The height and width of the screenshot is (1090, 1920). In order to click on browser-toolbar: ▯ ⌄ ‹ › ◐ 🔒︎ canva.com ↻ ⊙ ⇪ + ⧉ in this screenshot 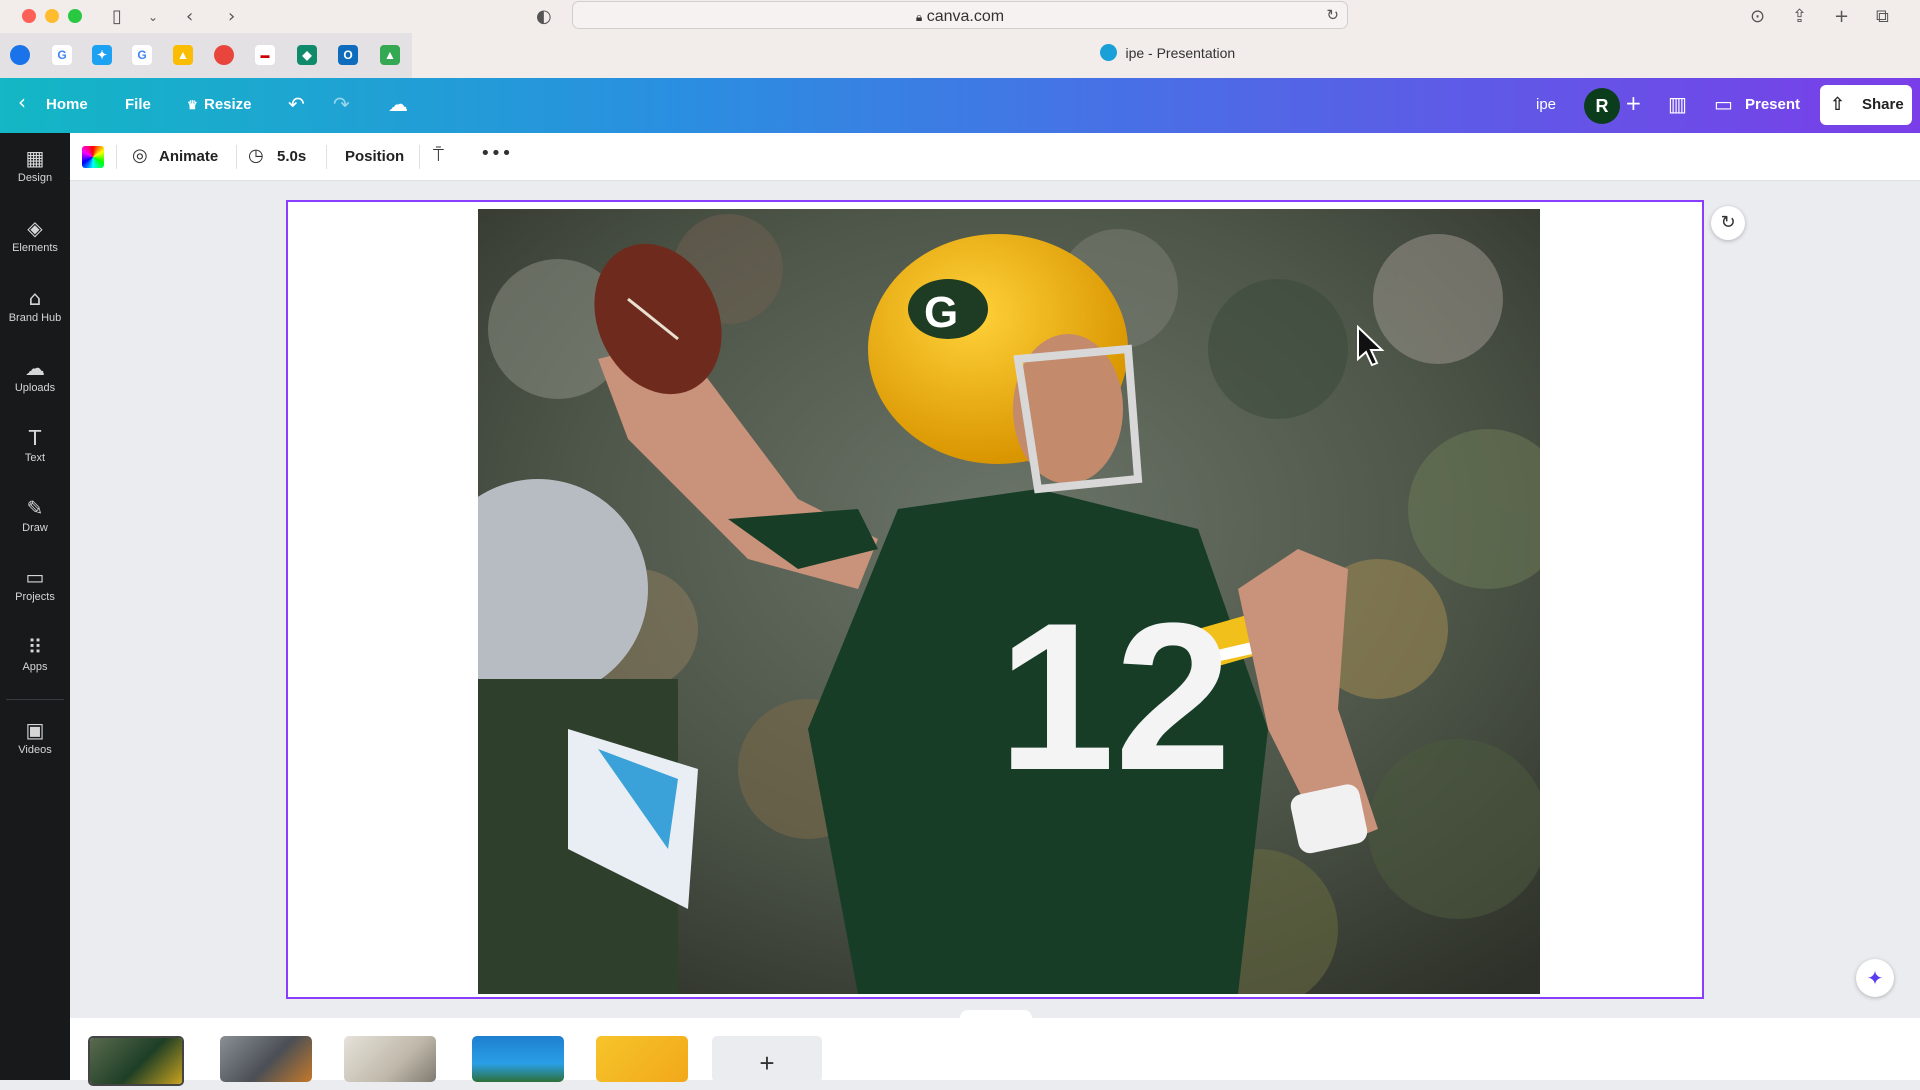, I will do `click(960, 16)`.